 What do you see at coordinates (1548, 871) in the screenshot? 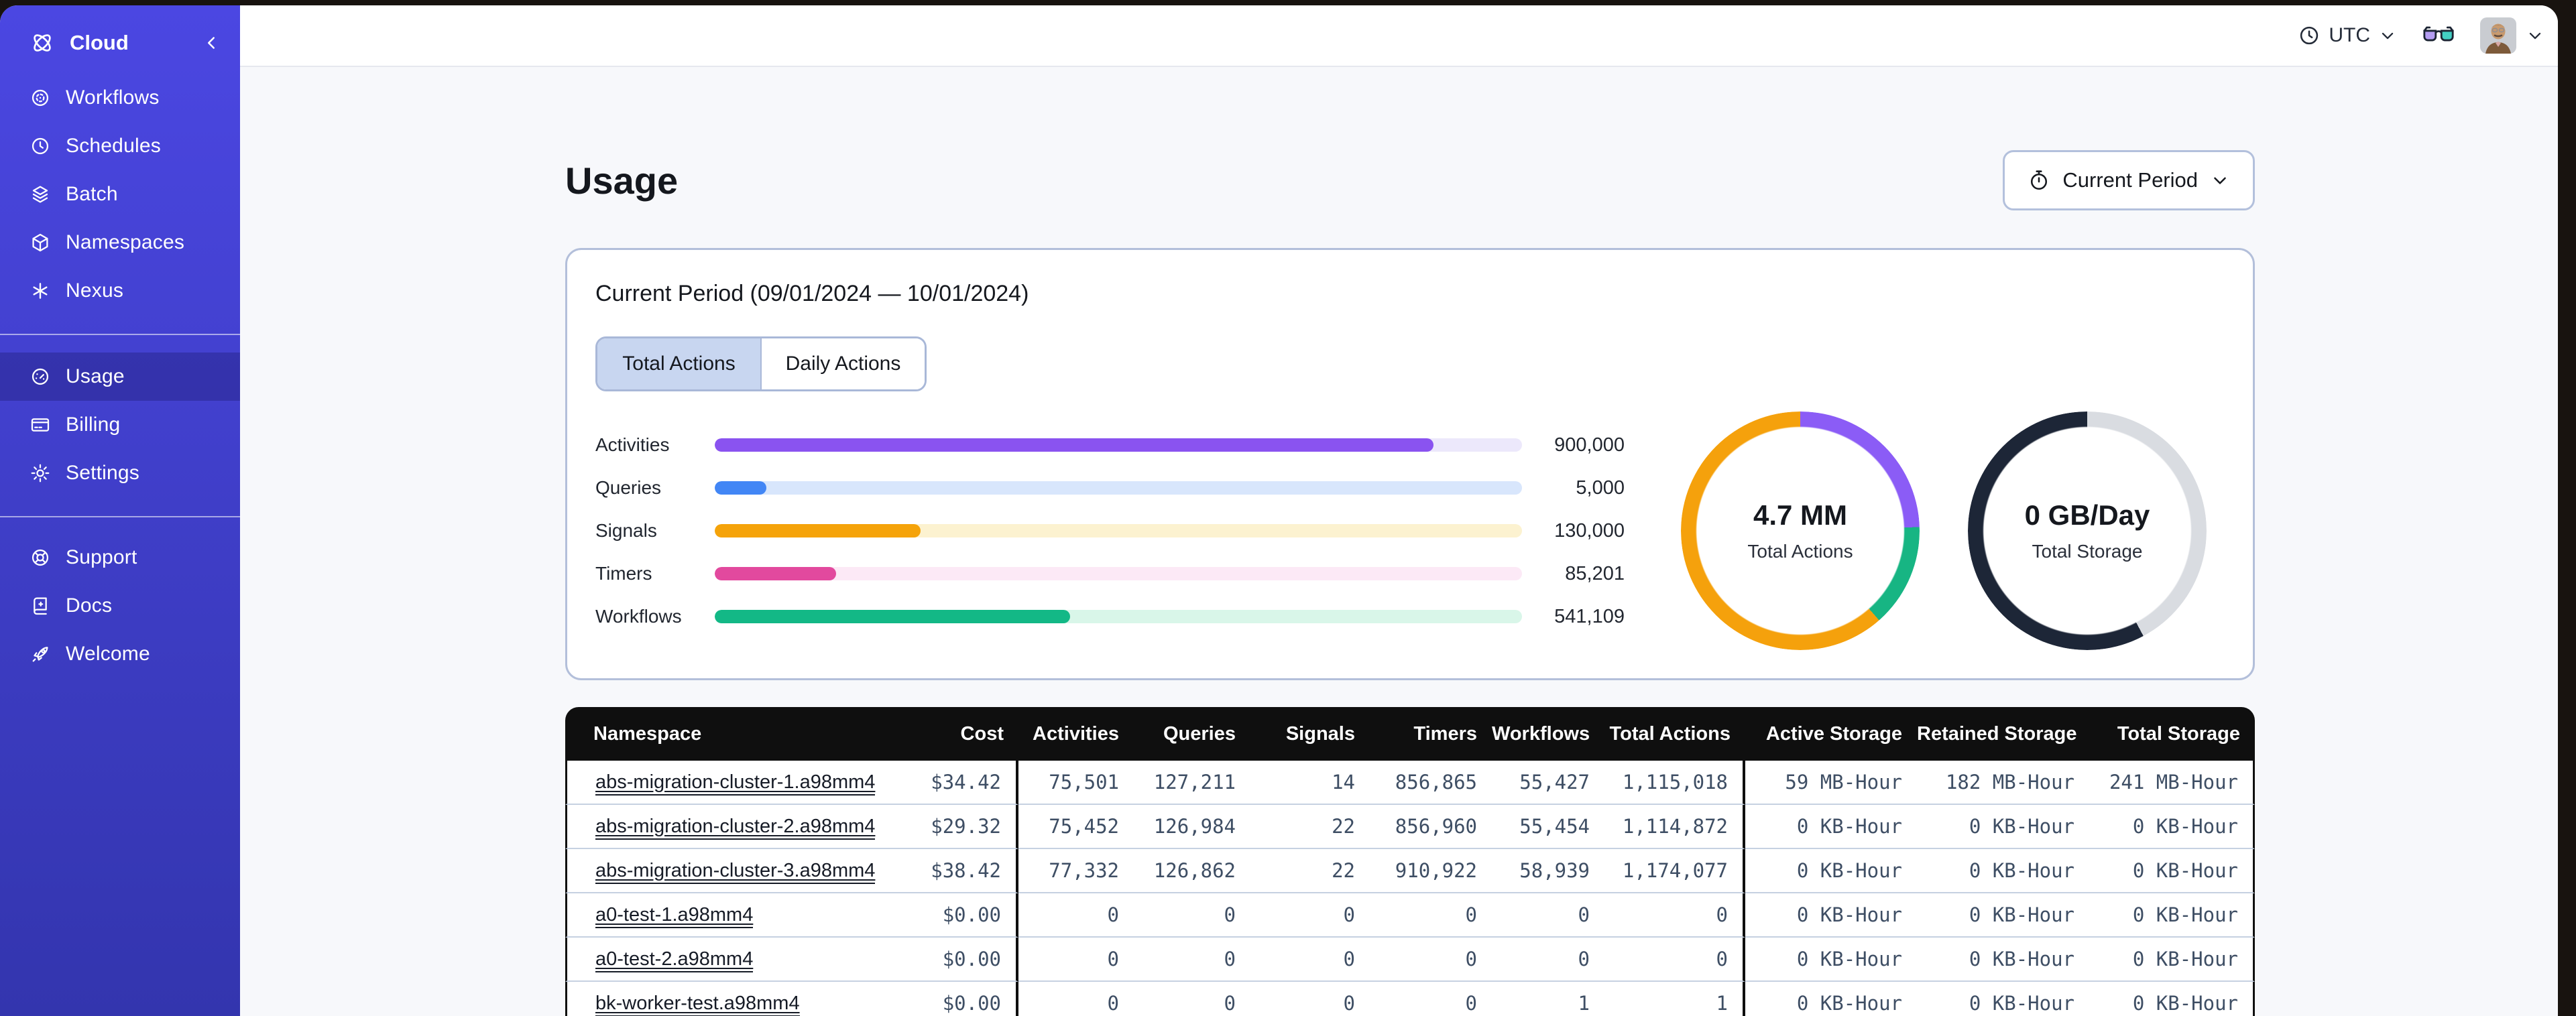
I see `table-cell: 58,939` at bounding box center [1548, 871].